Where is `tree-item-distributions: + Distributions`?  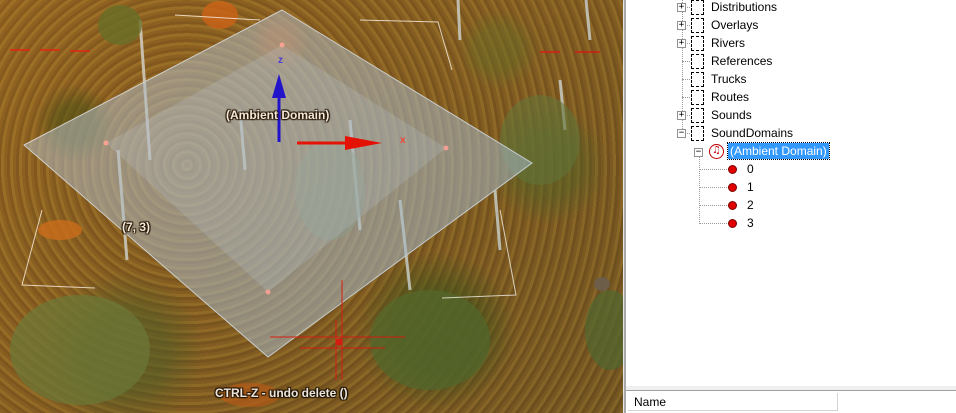
tree-item-distributions: + Distributions is located at coordinates (791, 8).